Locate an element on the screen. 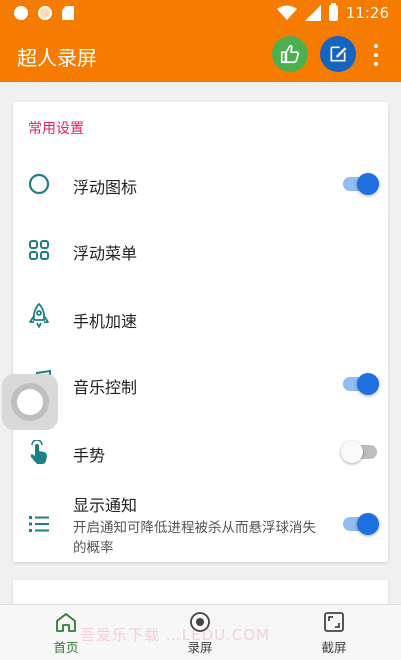  more-options-button is located at coordinates (376, 55).